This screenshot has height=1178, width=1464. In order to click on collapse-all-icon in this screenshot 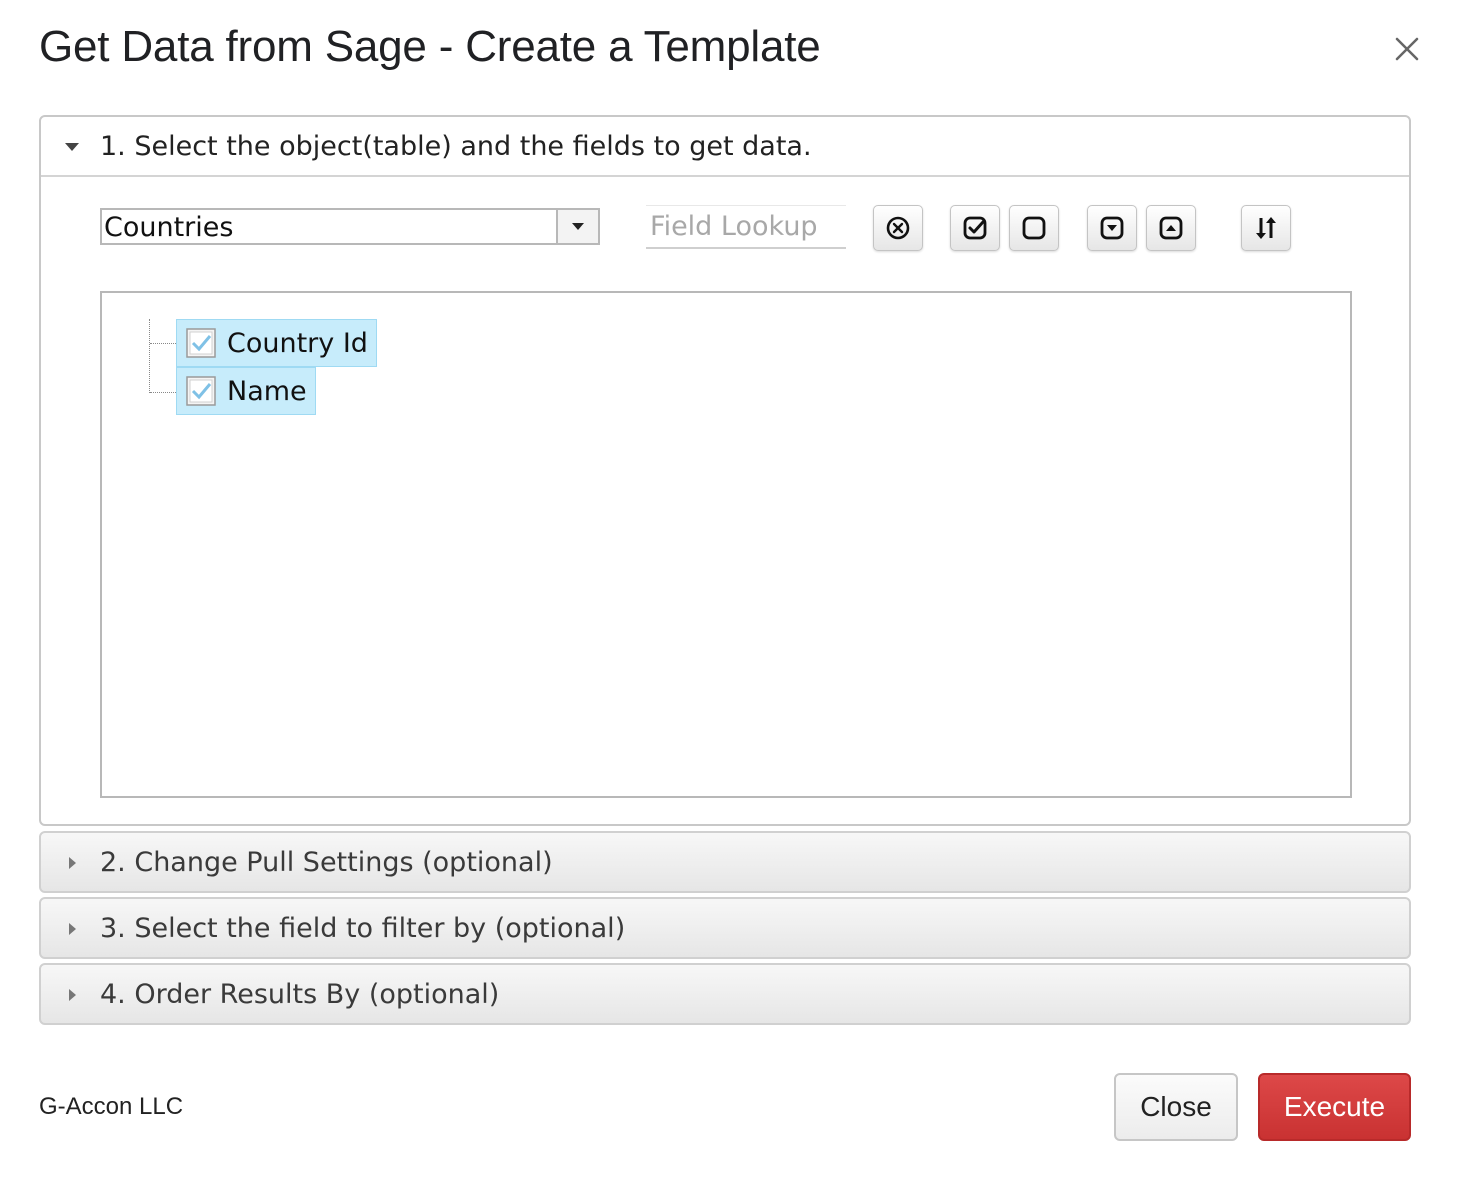, I will do `click(1171, 228)`.